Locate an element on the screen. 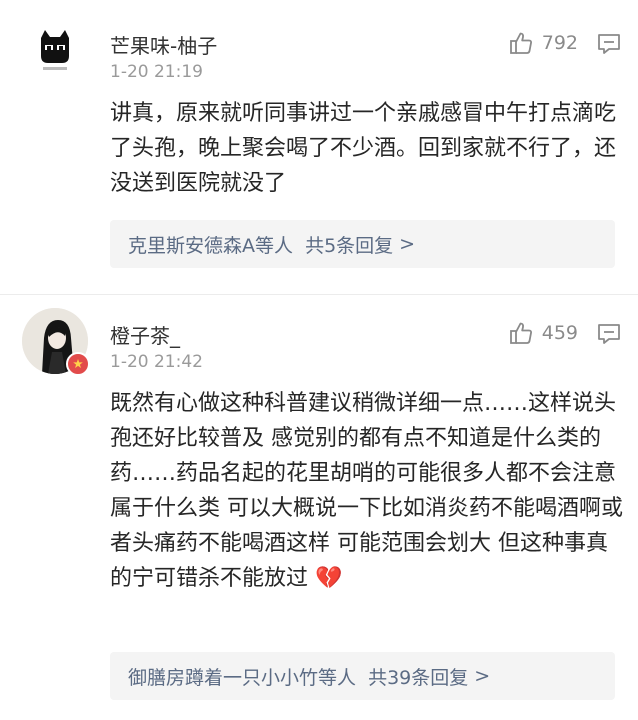  comment-time: 1-20 21:19 is located at coordinates (156, 72).